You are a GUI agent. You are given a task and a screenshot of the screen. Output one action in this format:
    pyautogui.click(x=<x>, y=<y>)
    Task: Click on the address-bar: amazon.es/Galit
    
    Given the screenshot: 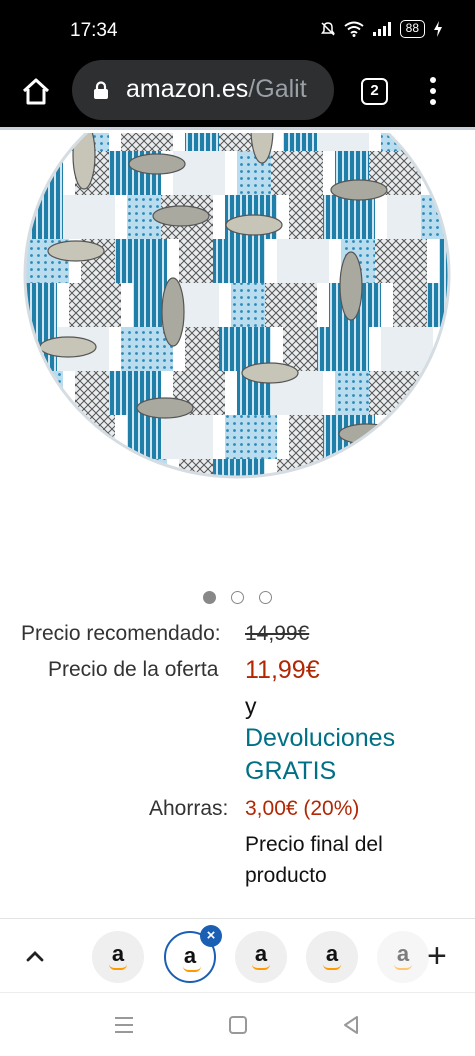 What is the action you would take?
    pyautogui.click(x=203, y=90)
    